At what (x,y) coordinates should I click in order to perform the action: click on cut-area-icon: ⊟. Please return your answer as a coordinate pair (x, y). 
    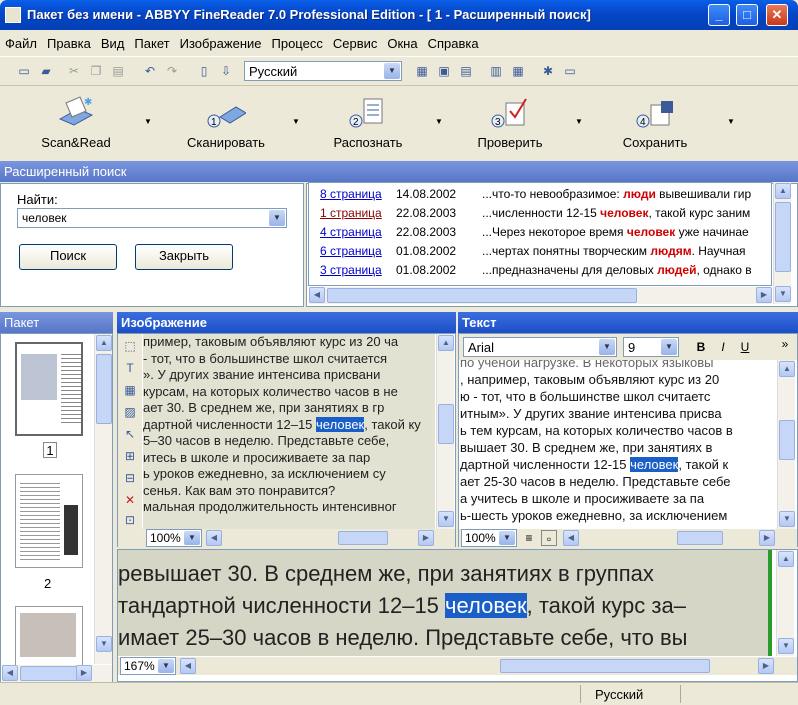
    Looking at the image, I should click on (130, 478).